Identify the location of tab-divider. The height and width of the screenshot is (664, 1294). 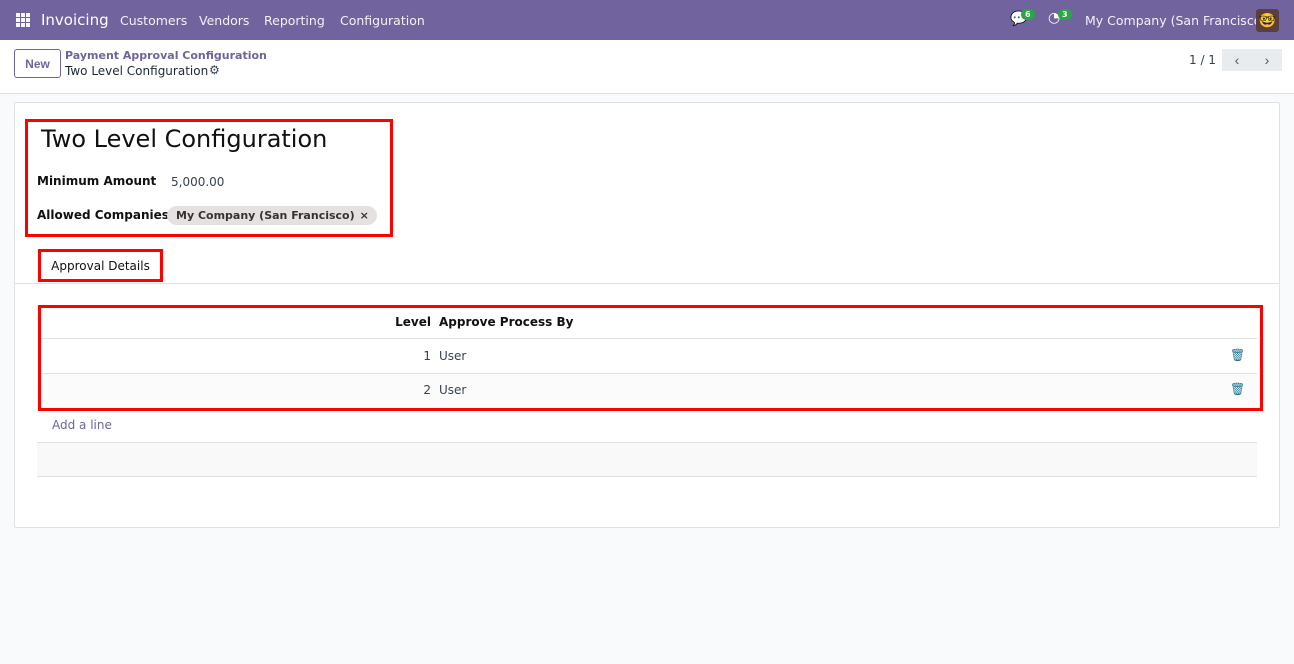
(647, 283).